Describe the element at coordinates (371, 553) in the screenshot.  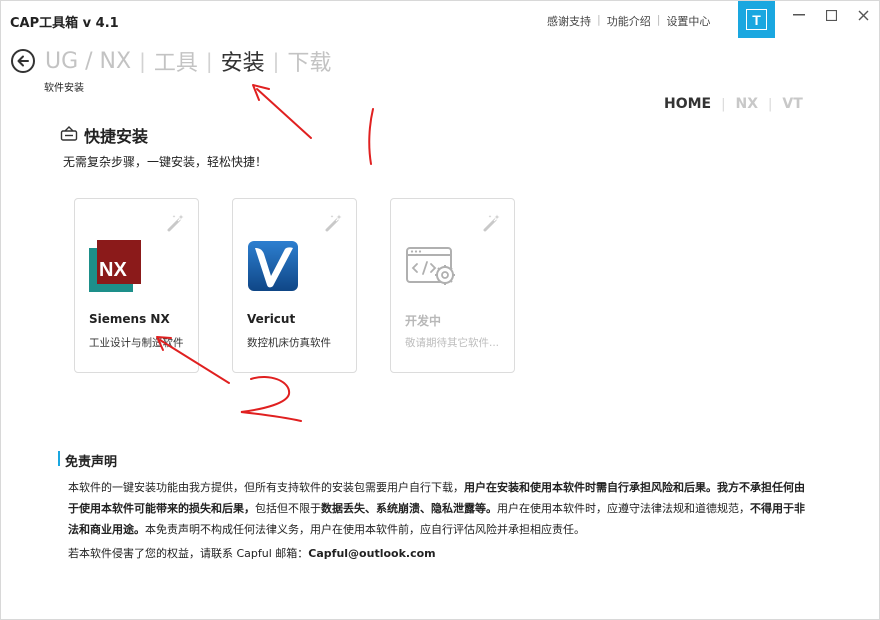
I see `contact-email-link: Capful@outlook.com` at that location.